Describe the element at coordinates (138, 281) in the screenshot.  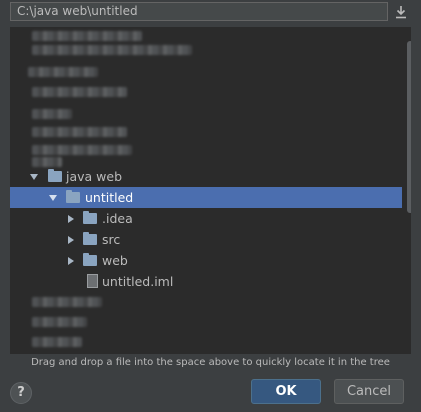
I see `tree-node-label: untitled.iml` at that location.